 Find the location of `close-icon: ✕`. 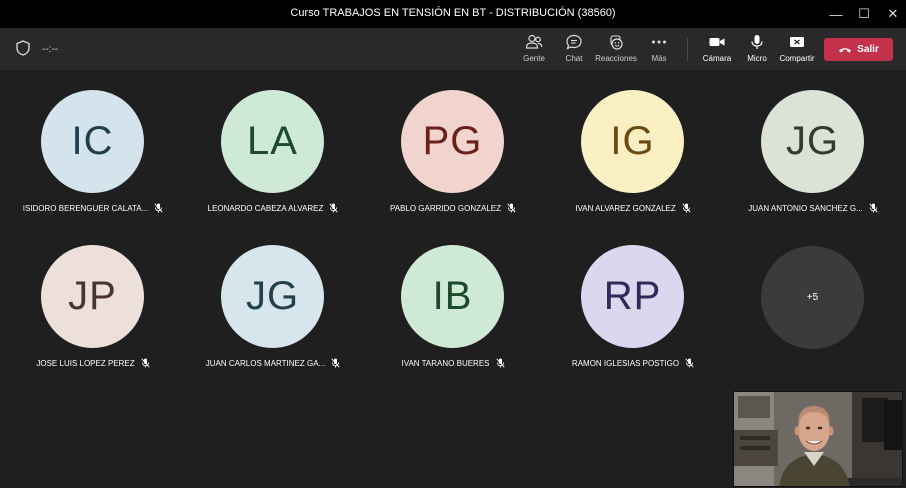

close-icon: ✕ is located at coordinates (893, 13).